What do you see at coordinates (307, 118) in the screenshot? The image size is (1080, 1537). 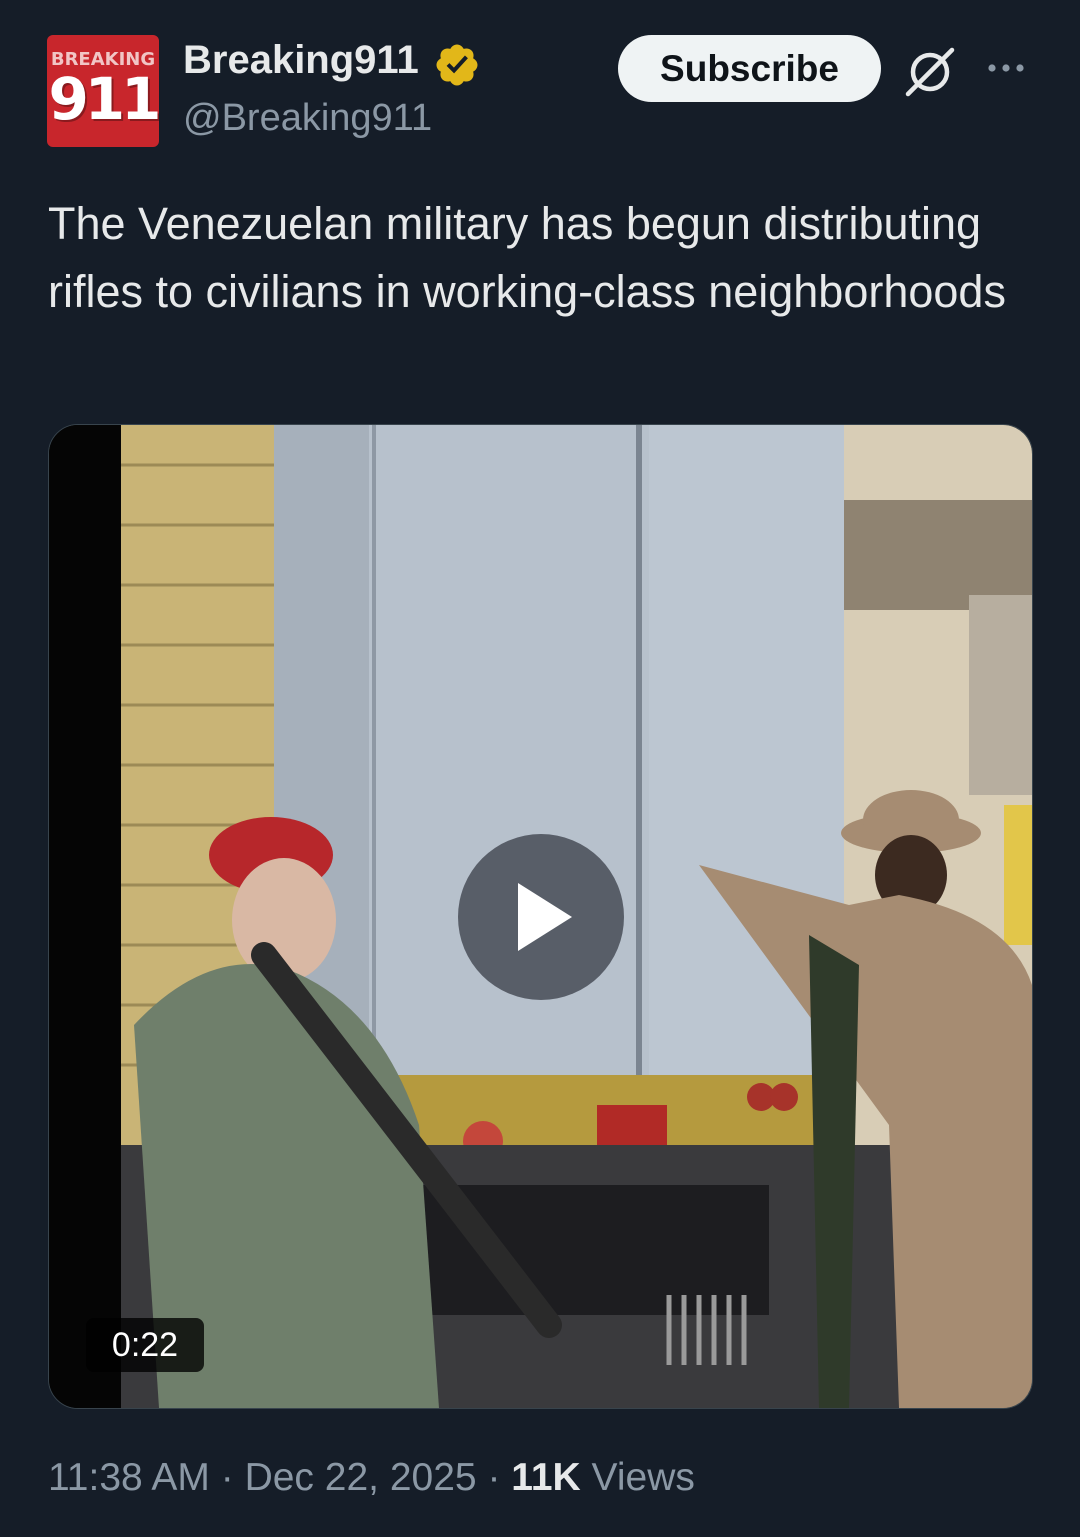 I see `handle: @Breaking911` at bounding box center [307, 118].